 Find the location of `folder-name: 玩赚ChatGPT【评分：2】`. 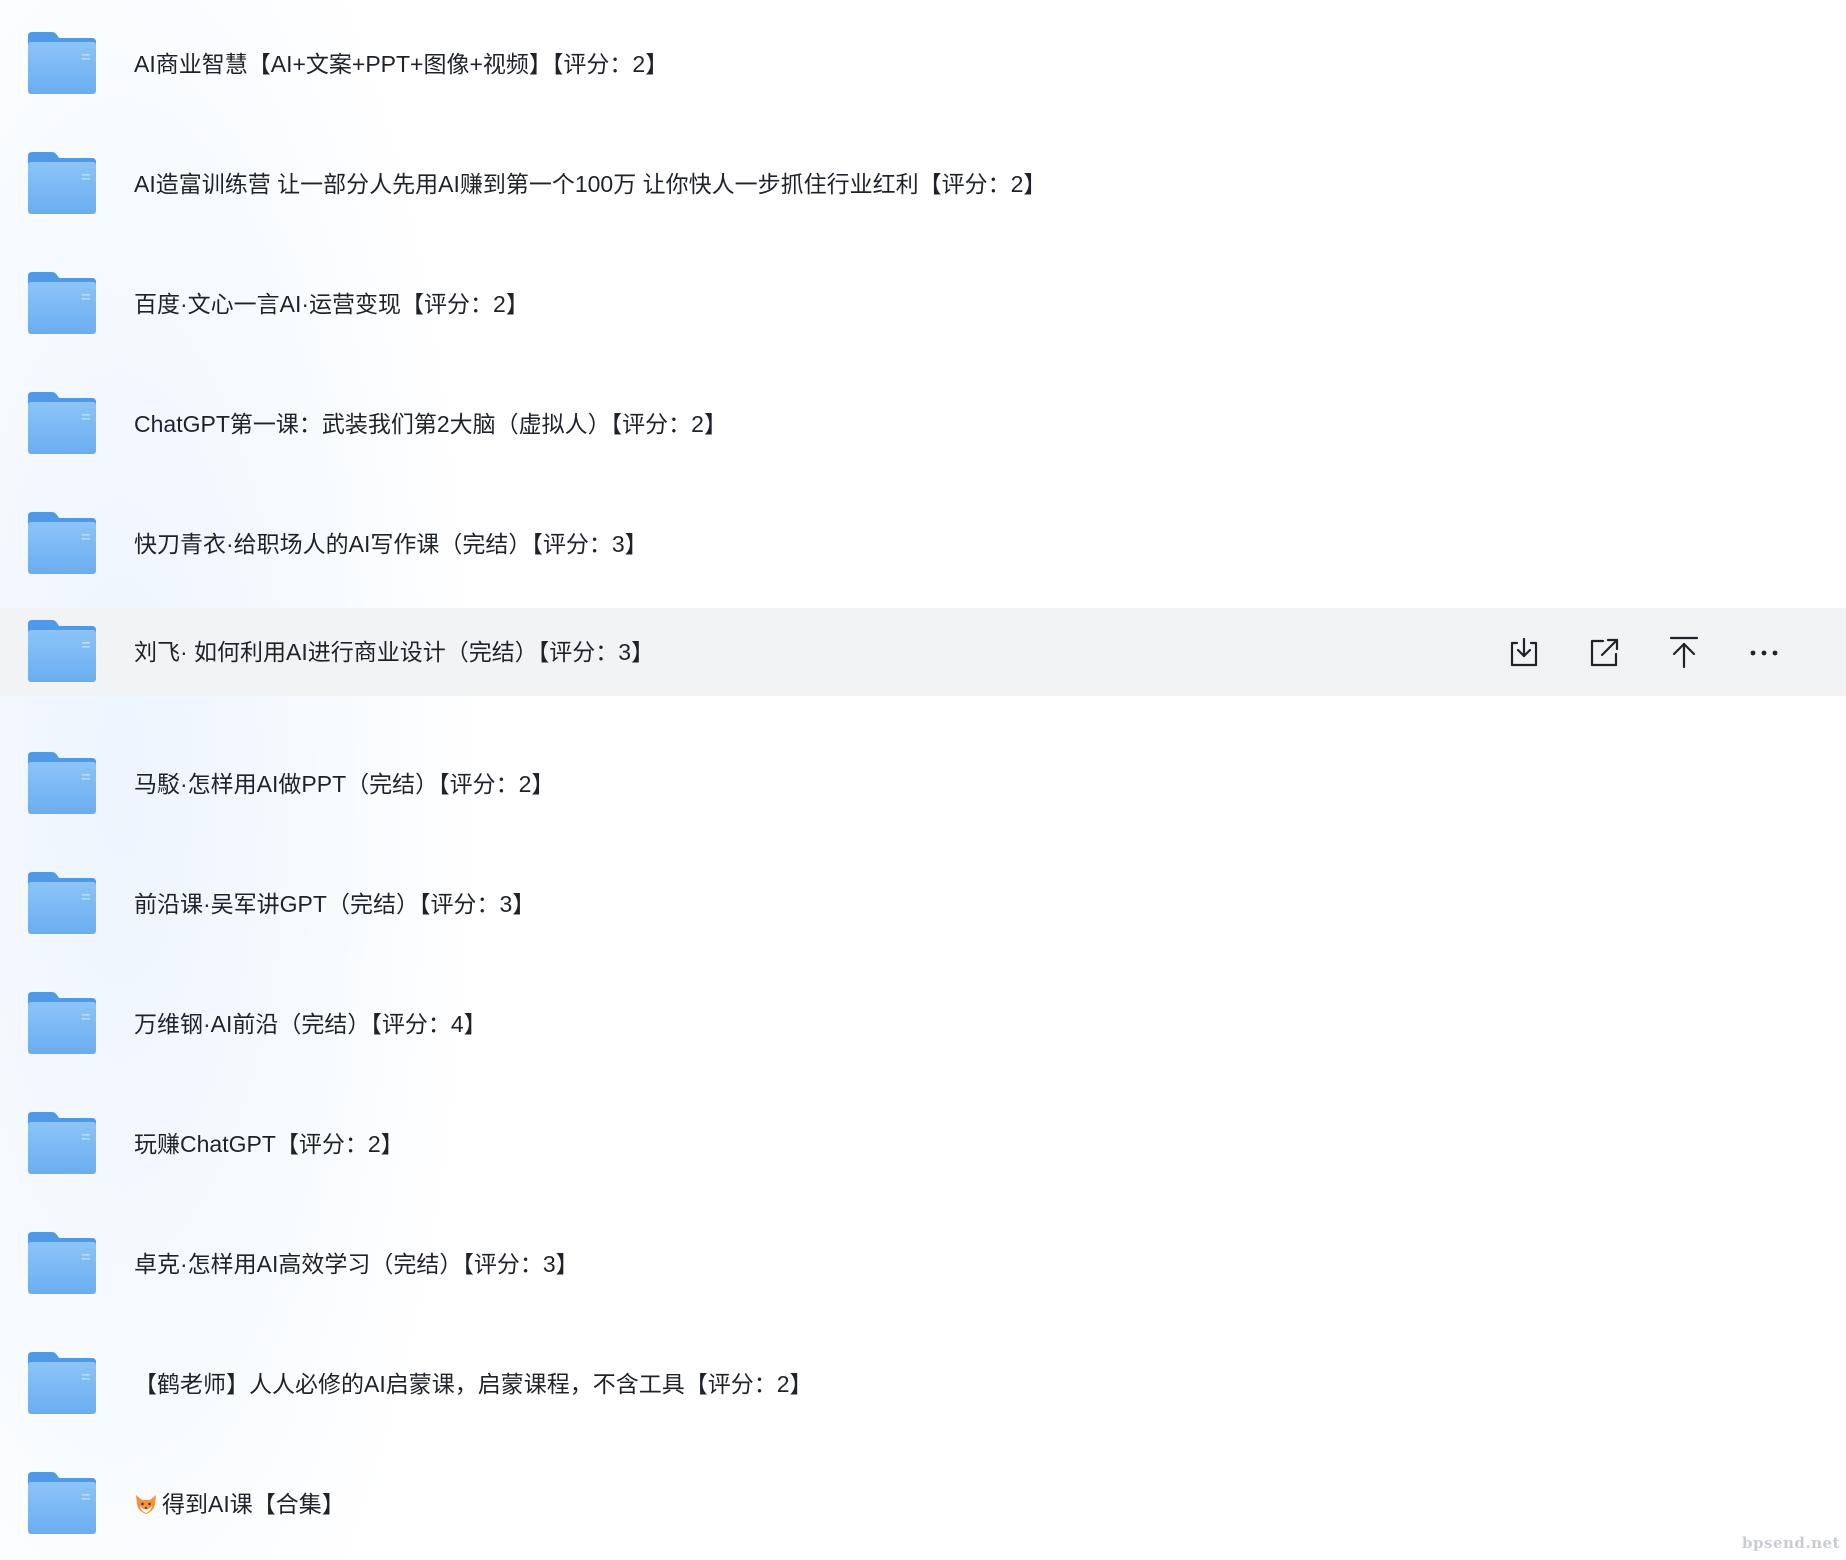

folder-name: 玩赚ChatGPT【评分：2】 is located at coordinates (269, 1144).